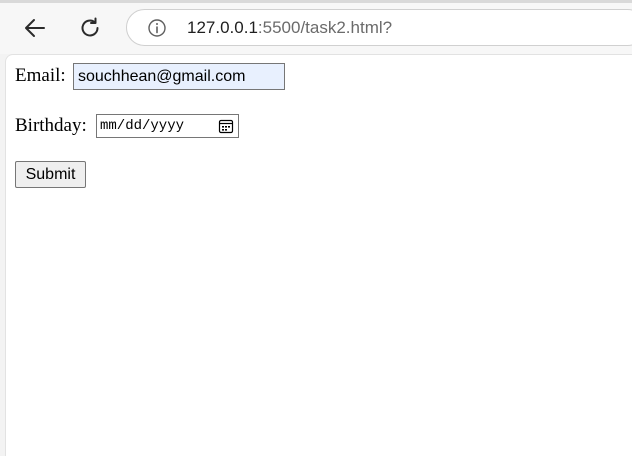 The width and height of the screenshot is (632, 456). I want to click on url-path: :5500/task2.html?, so click(325, 27).